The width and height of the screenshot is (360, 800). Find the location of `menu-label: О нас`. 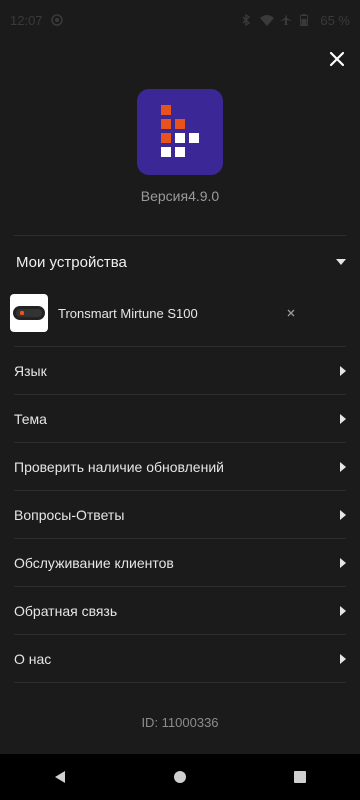

menu-label: О нас is located at coordinates (33, 659).